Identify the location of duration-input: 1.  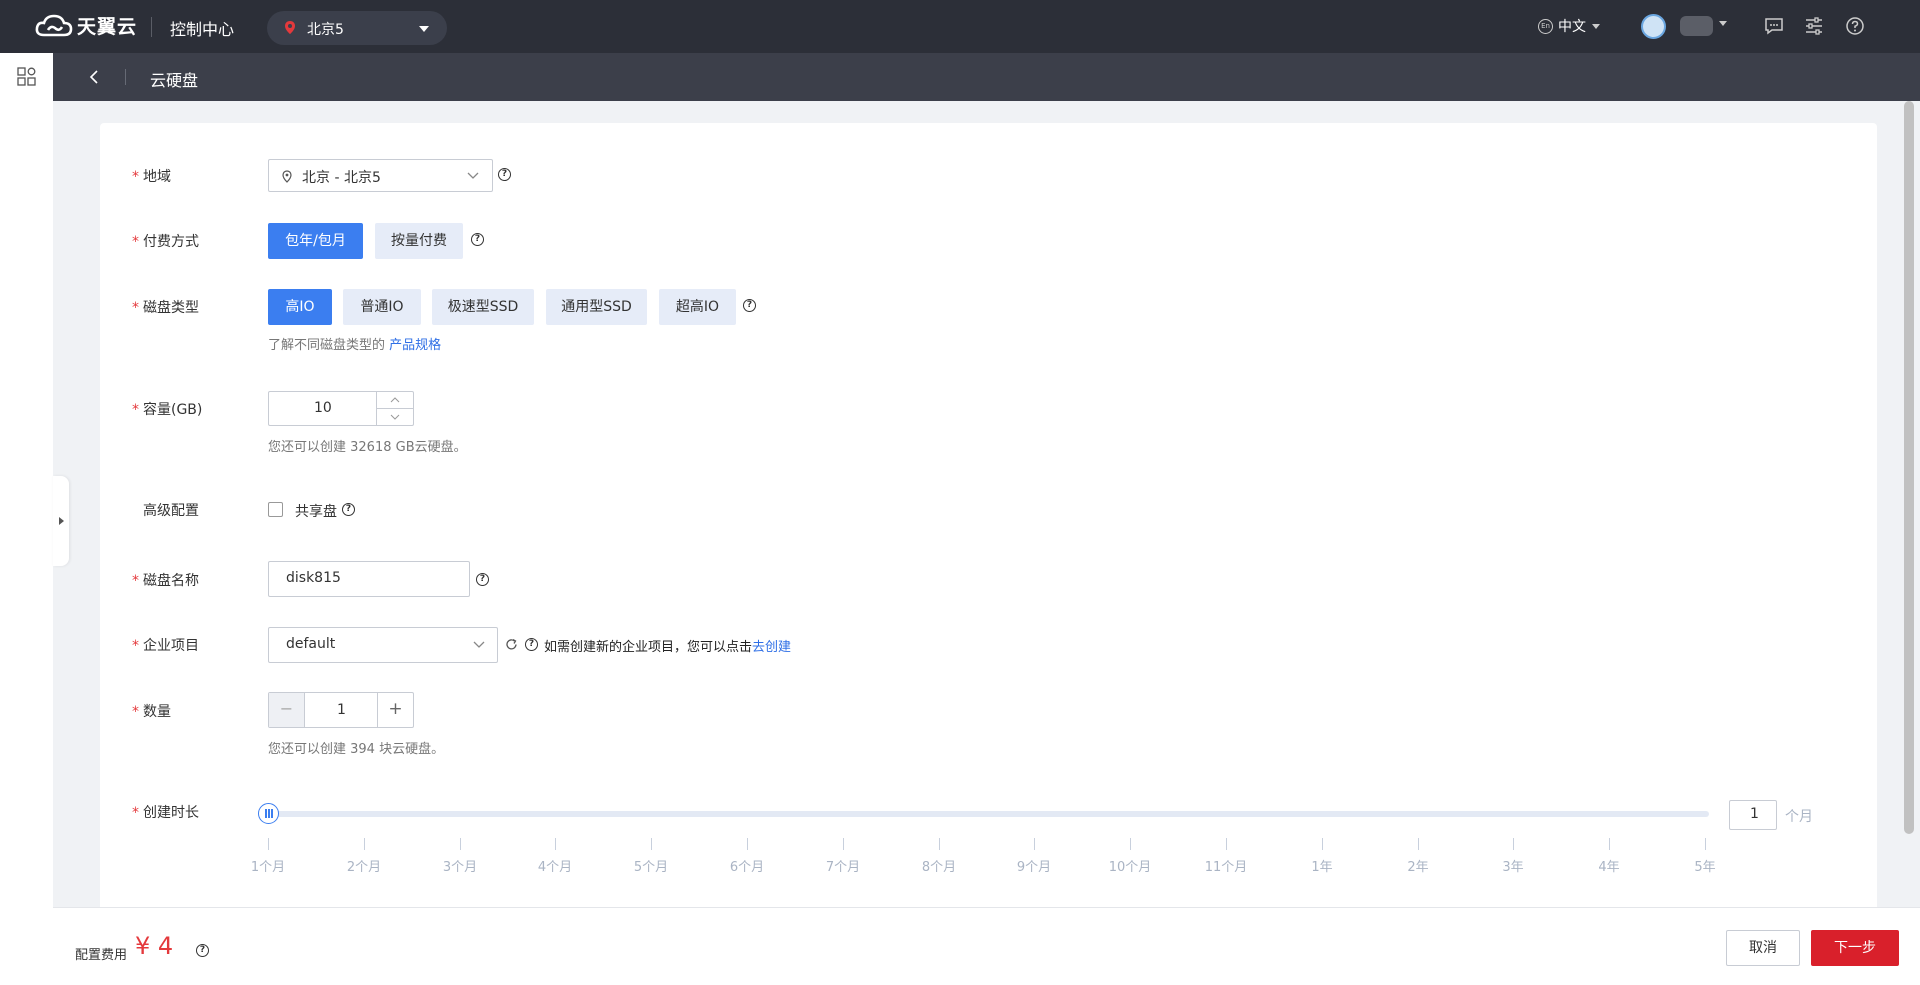
(1753, 815).